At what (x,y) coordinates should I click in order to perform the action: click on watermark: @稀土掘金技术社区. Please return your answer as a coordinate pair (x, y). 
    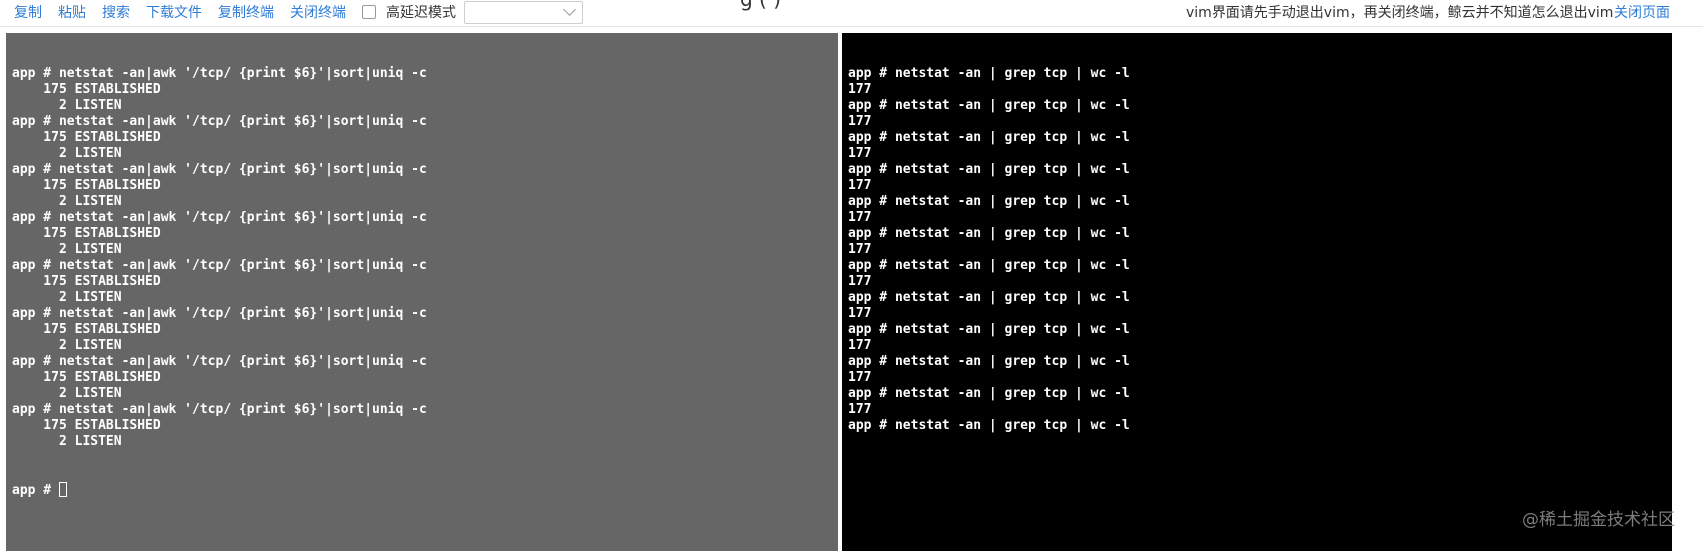
    Looking at the image, I should click on (1598, 520).